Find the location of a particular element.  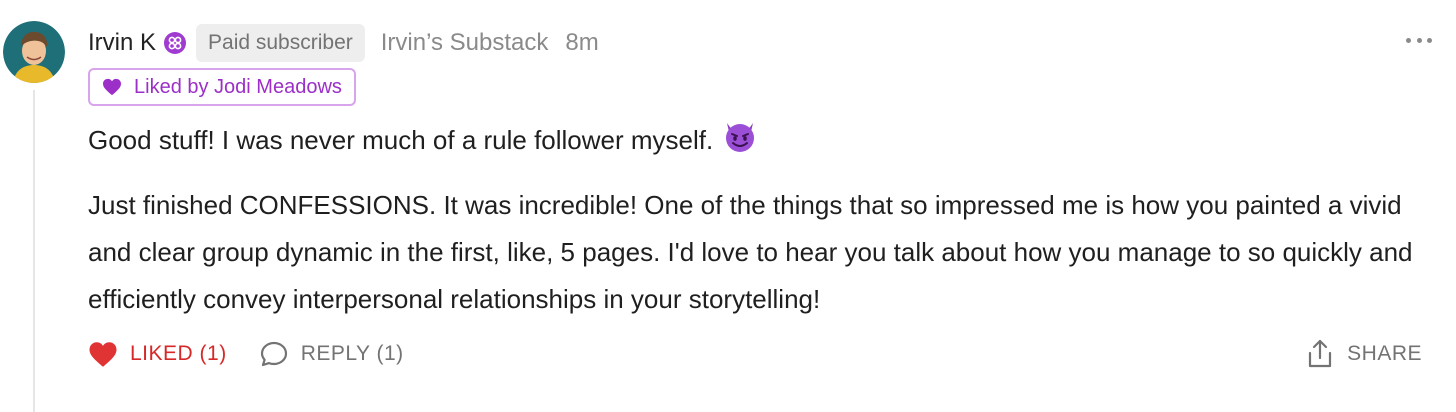

share-button: SHARE is located at coordinates (1364, 354).